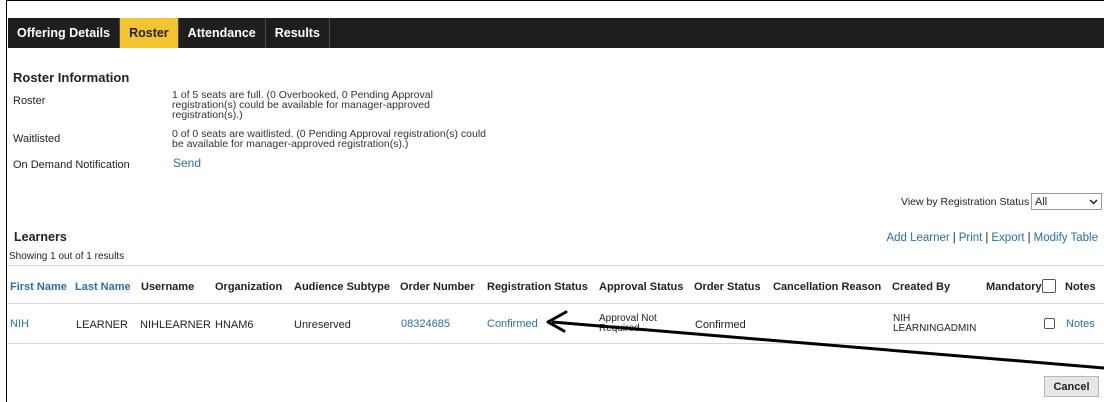  Describe the element at coordinates (917, 238) in the screenshot. I see `add-learner-link: Add Learner` at that location.